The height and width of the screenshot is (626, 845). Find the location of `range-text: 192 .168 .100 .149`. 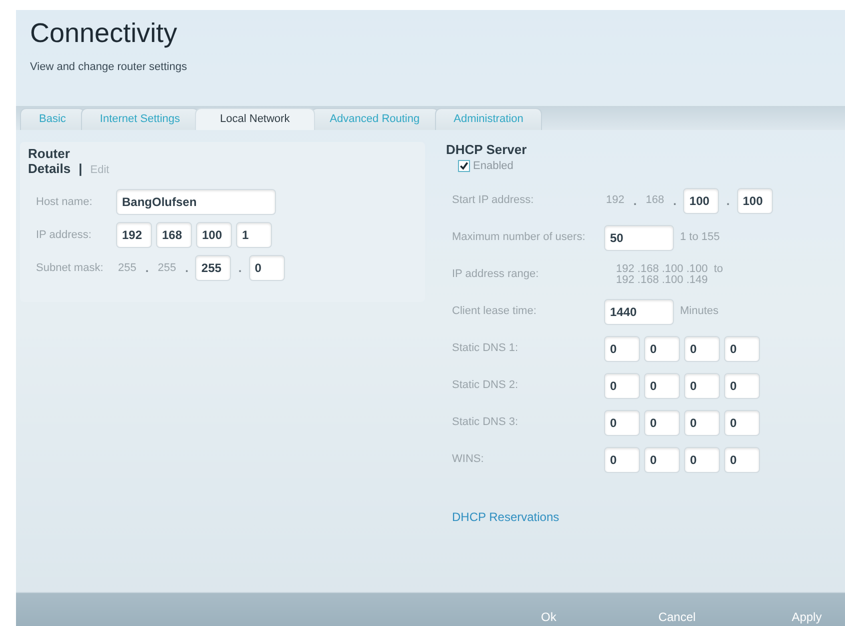

range-text: 192 .168 .100 .149 is located at coordinates (662, 280).